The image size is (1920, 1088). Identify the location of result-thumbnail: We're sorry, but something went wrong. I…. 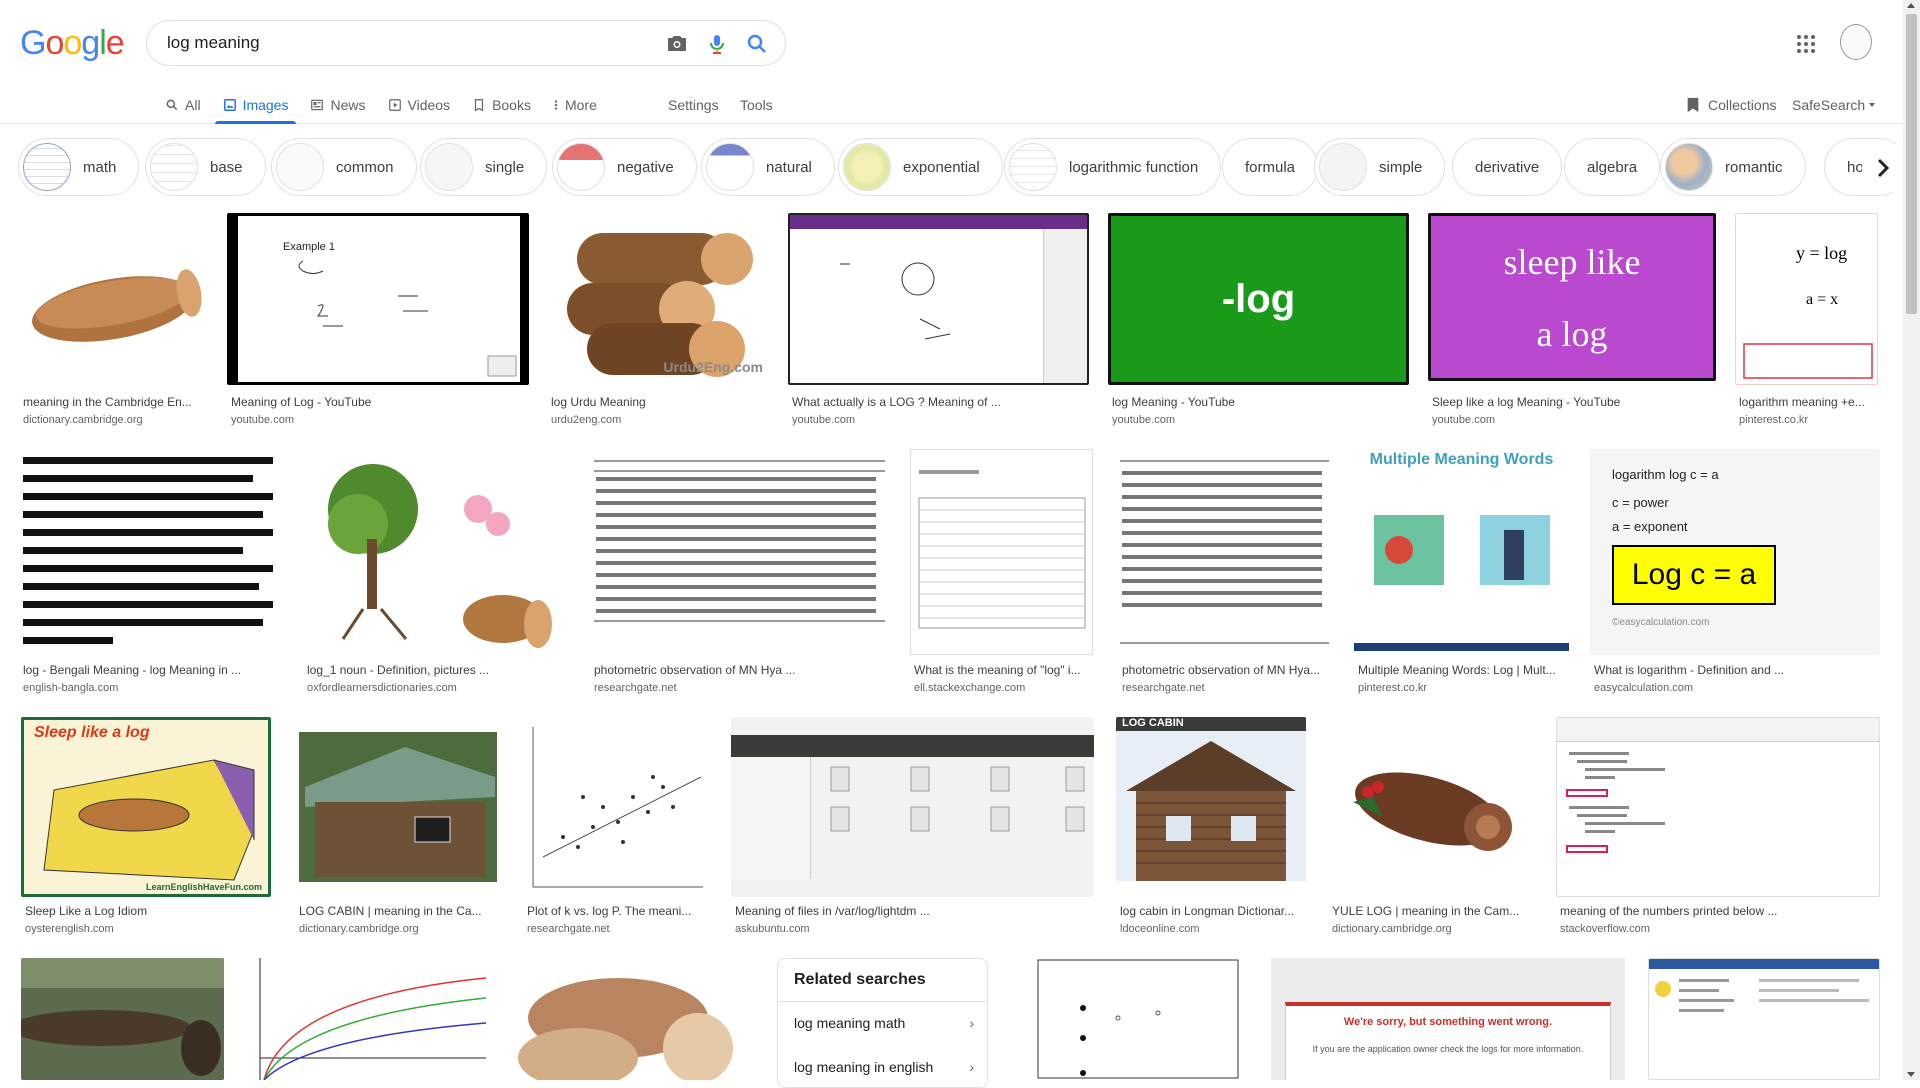
(1448, 1019).